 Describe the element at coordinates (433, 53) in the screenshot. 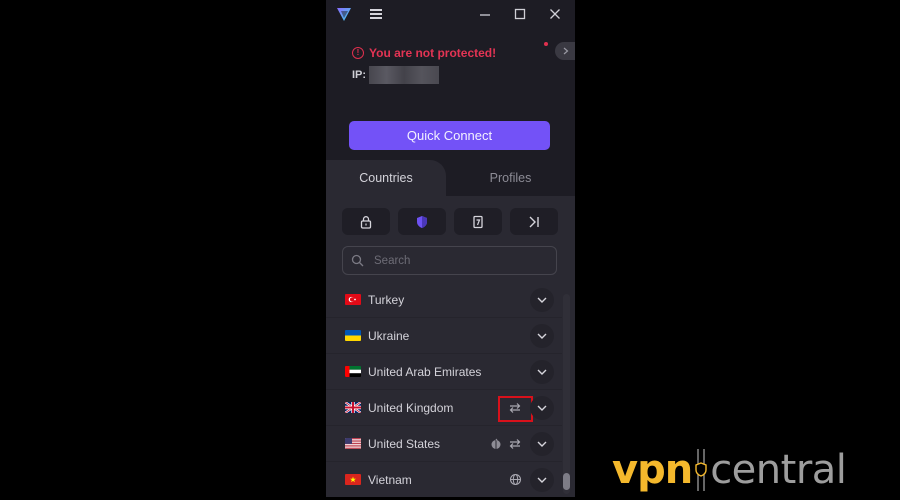

I see `status-message: You are not protected!` at that location.